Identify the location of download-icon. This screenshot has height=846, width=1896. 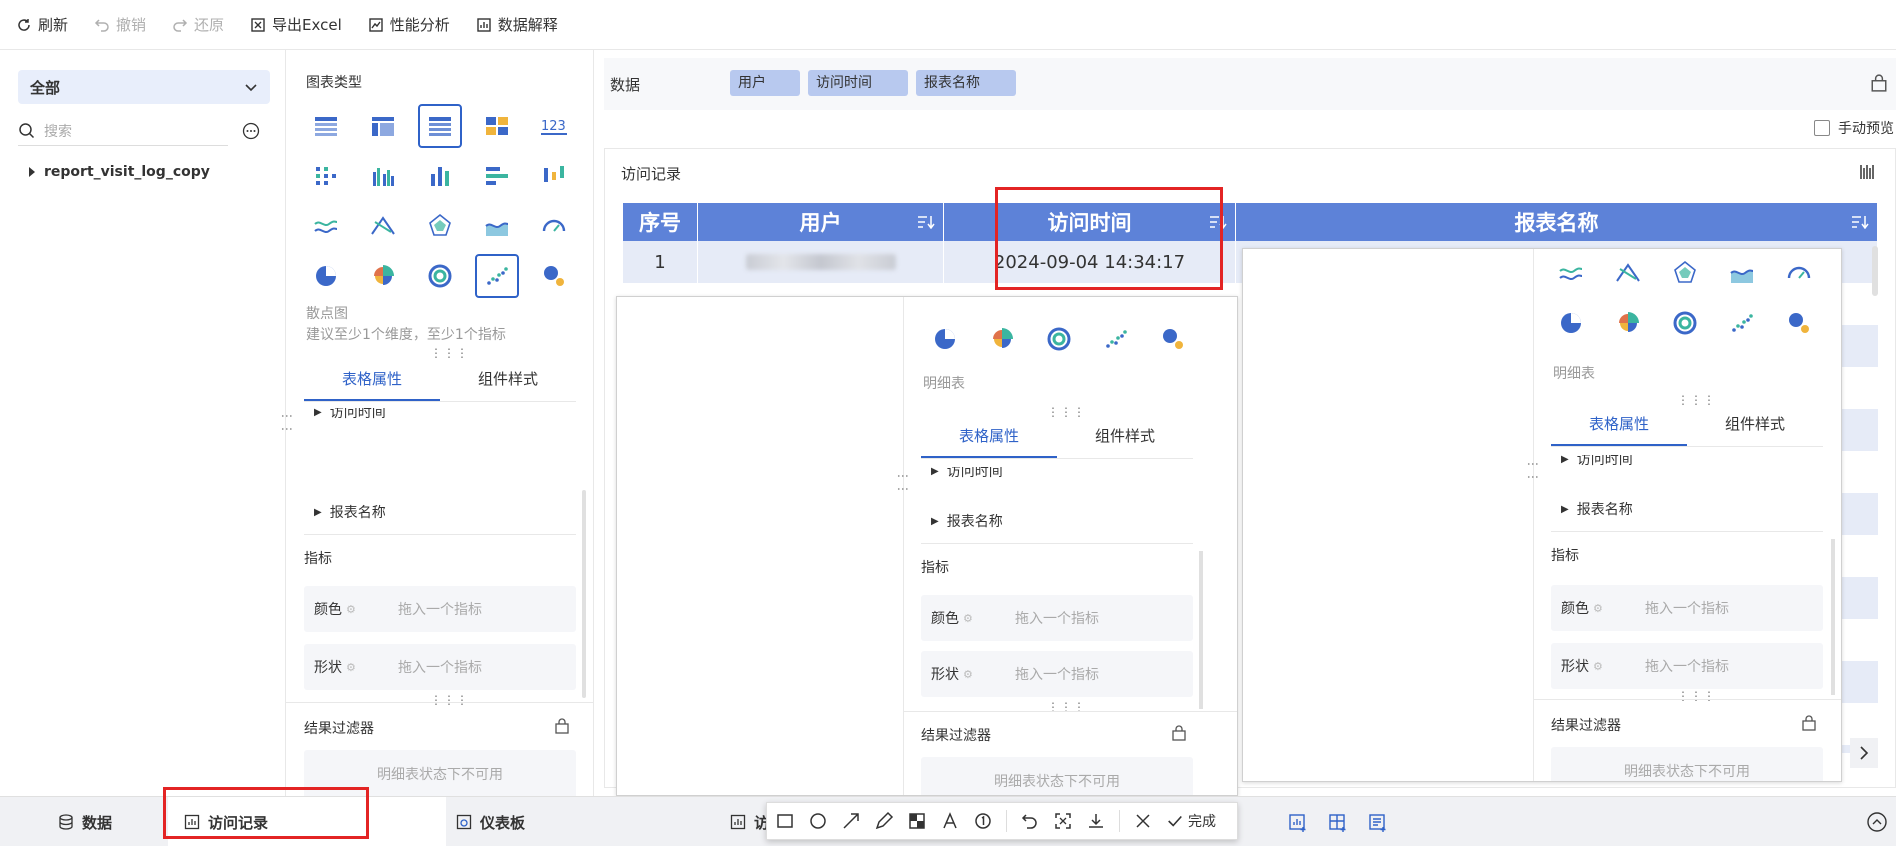
(1096, 821).